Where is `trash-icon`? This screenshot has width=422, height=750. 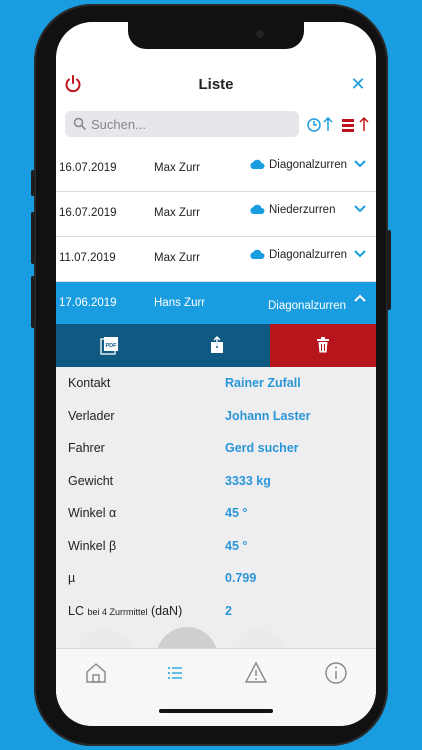
trash-icon is located at coordinates (323, 345).